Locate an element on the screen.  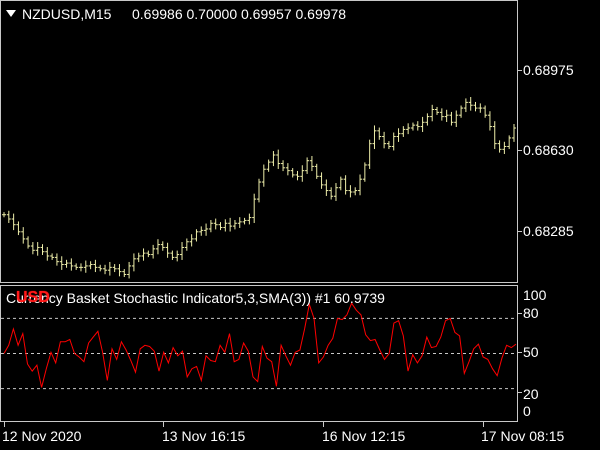
indicator-axis-label: 20 is located at coordinates (531, 394).